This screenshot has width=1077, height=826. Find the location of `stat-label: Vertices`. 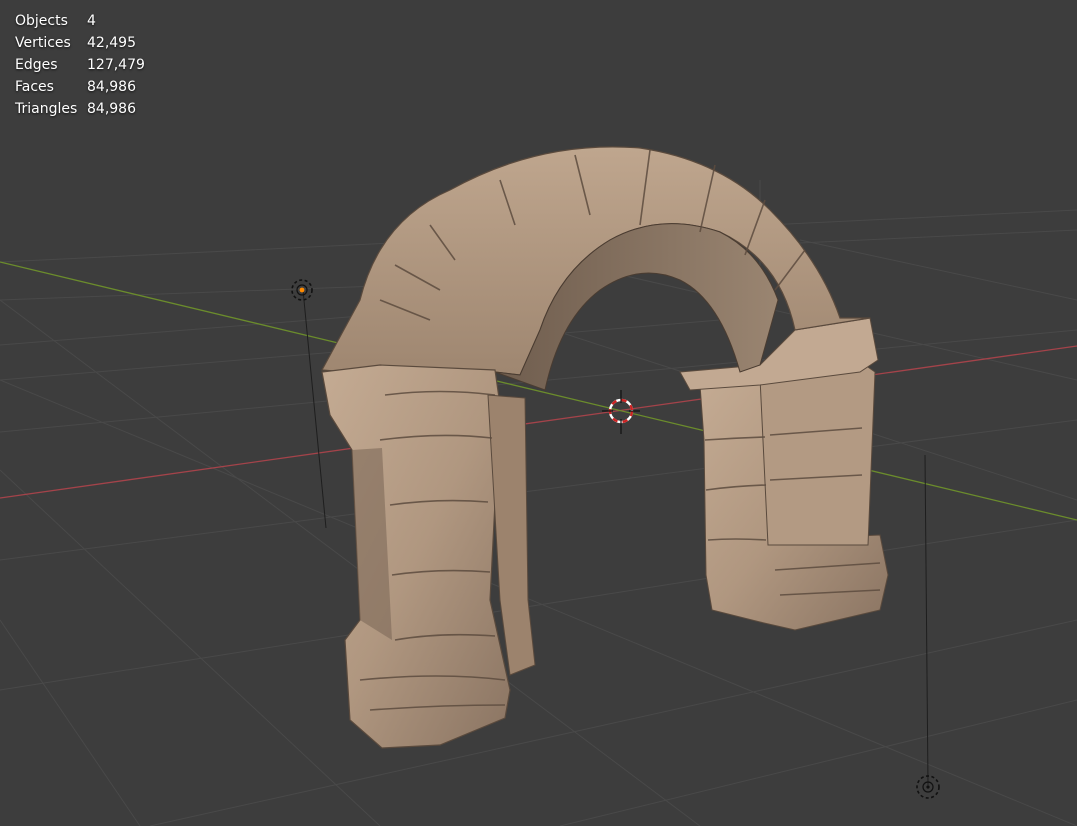

stat-label: Vertices is located at coordinates (43, 43).